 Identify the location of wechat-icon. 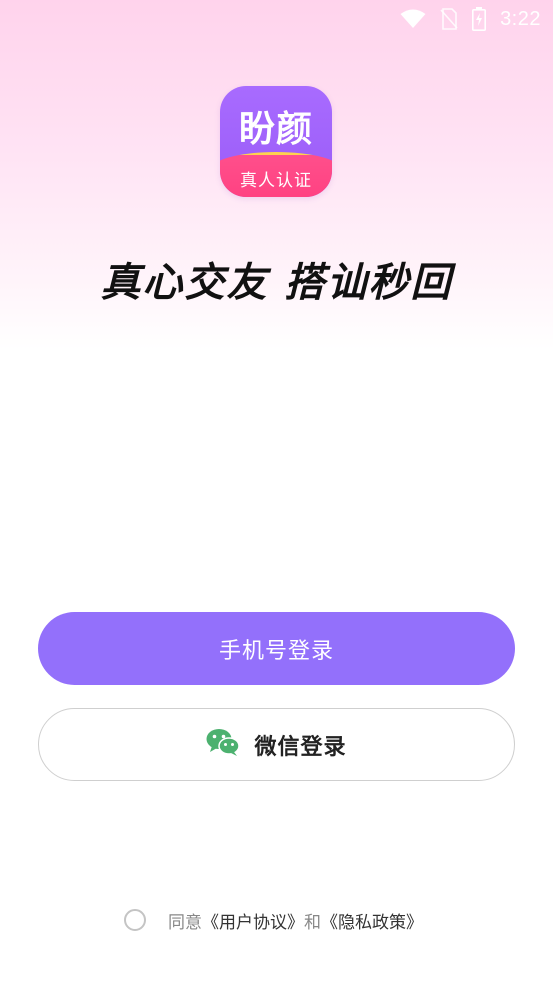
(223, 745).